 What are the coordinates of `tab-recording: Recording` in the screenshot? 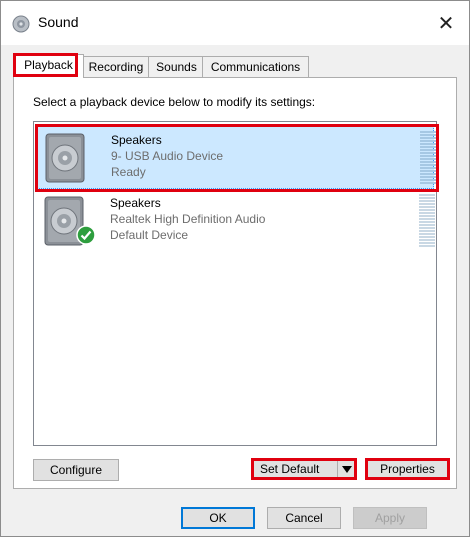 It's located at (116, 66).